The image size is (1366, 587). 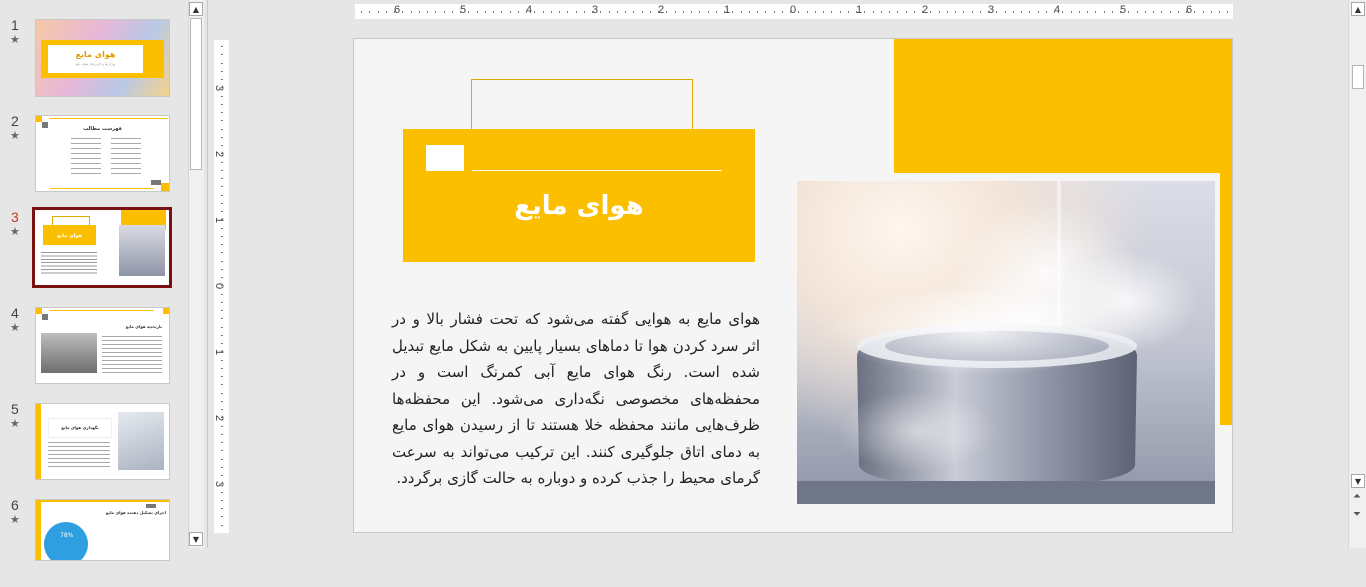 I want to click on slide-title: هوای مایع, so click(x=579, y=206).